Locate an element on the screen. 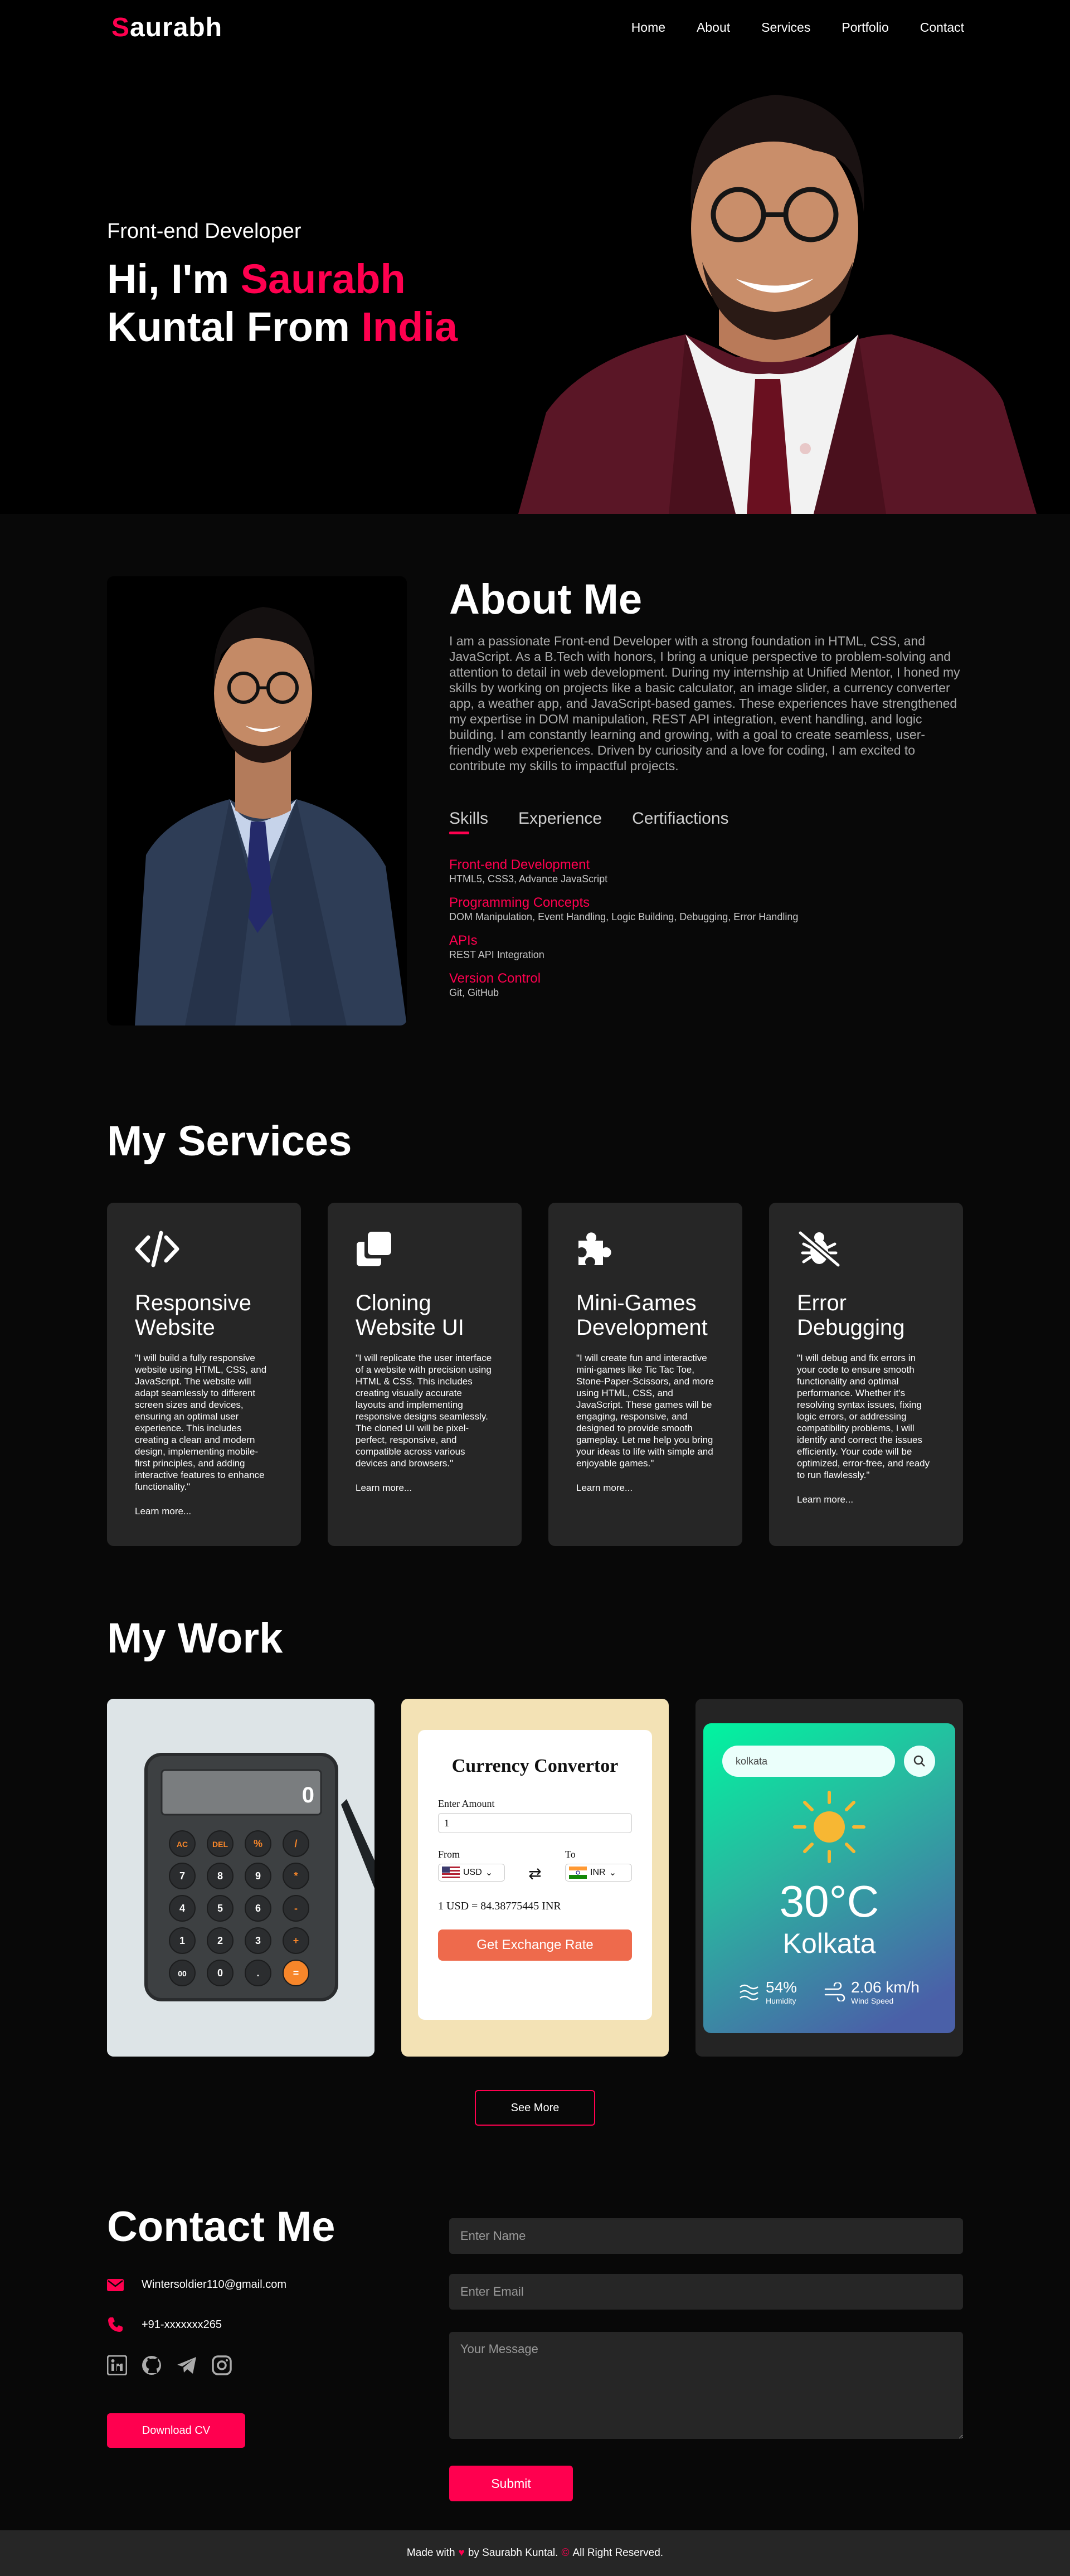 This screenshot has height=2576, width=1070. weather-search-input: kolkata is located at coordinates (808, 1761).